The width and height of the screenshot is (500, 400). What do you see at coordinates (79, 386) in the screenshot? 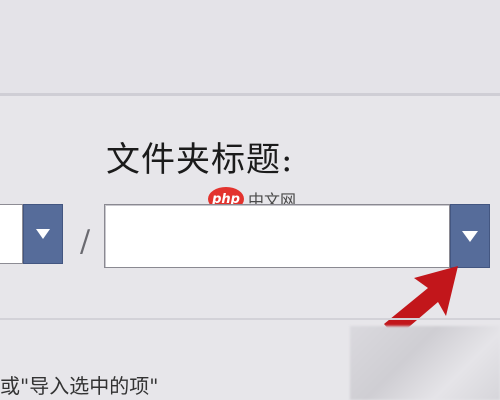
I see `import-selected-hint: 或"导入选中的项"` at bounding box center [79, 386].